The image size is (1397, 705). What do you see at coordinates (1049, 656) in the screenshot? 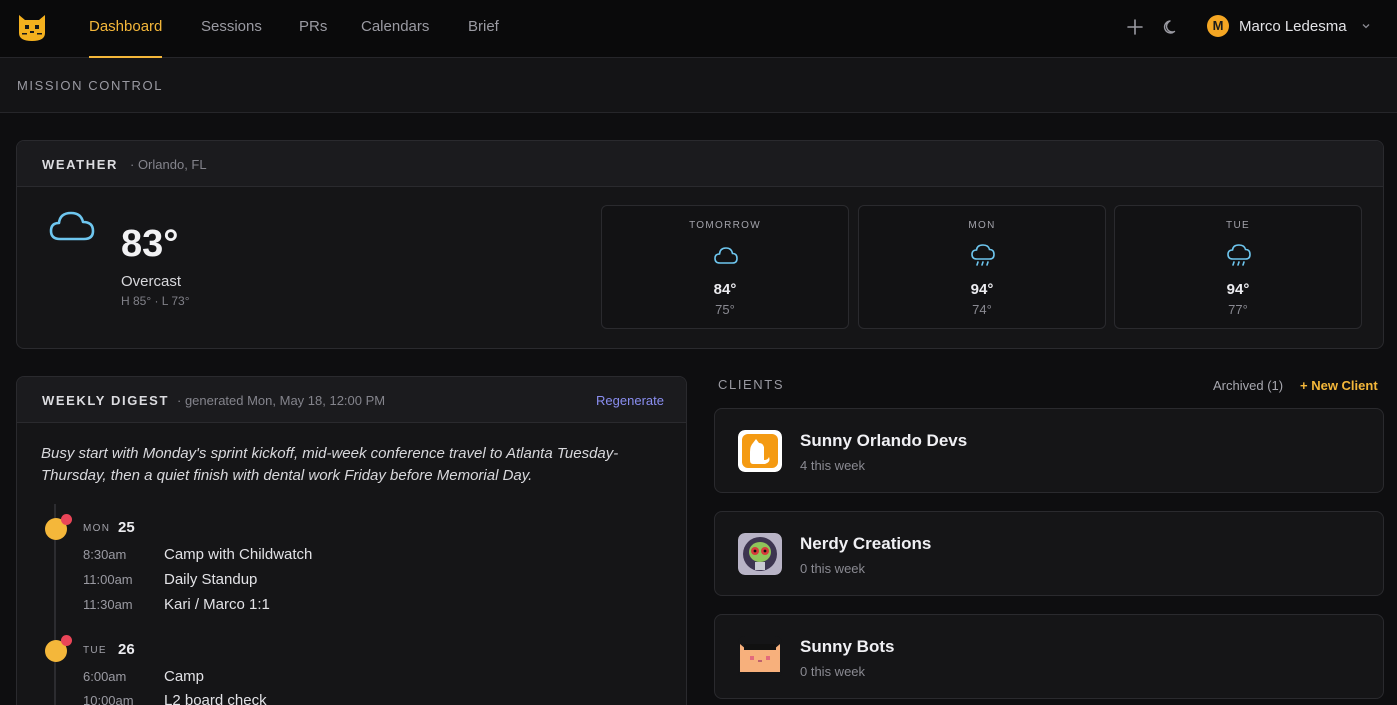
I see `client-card-sunny-bots: Sunny Bots 0 this week` at bounding box center [1049, 656].